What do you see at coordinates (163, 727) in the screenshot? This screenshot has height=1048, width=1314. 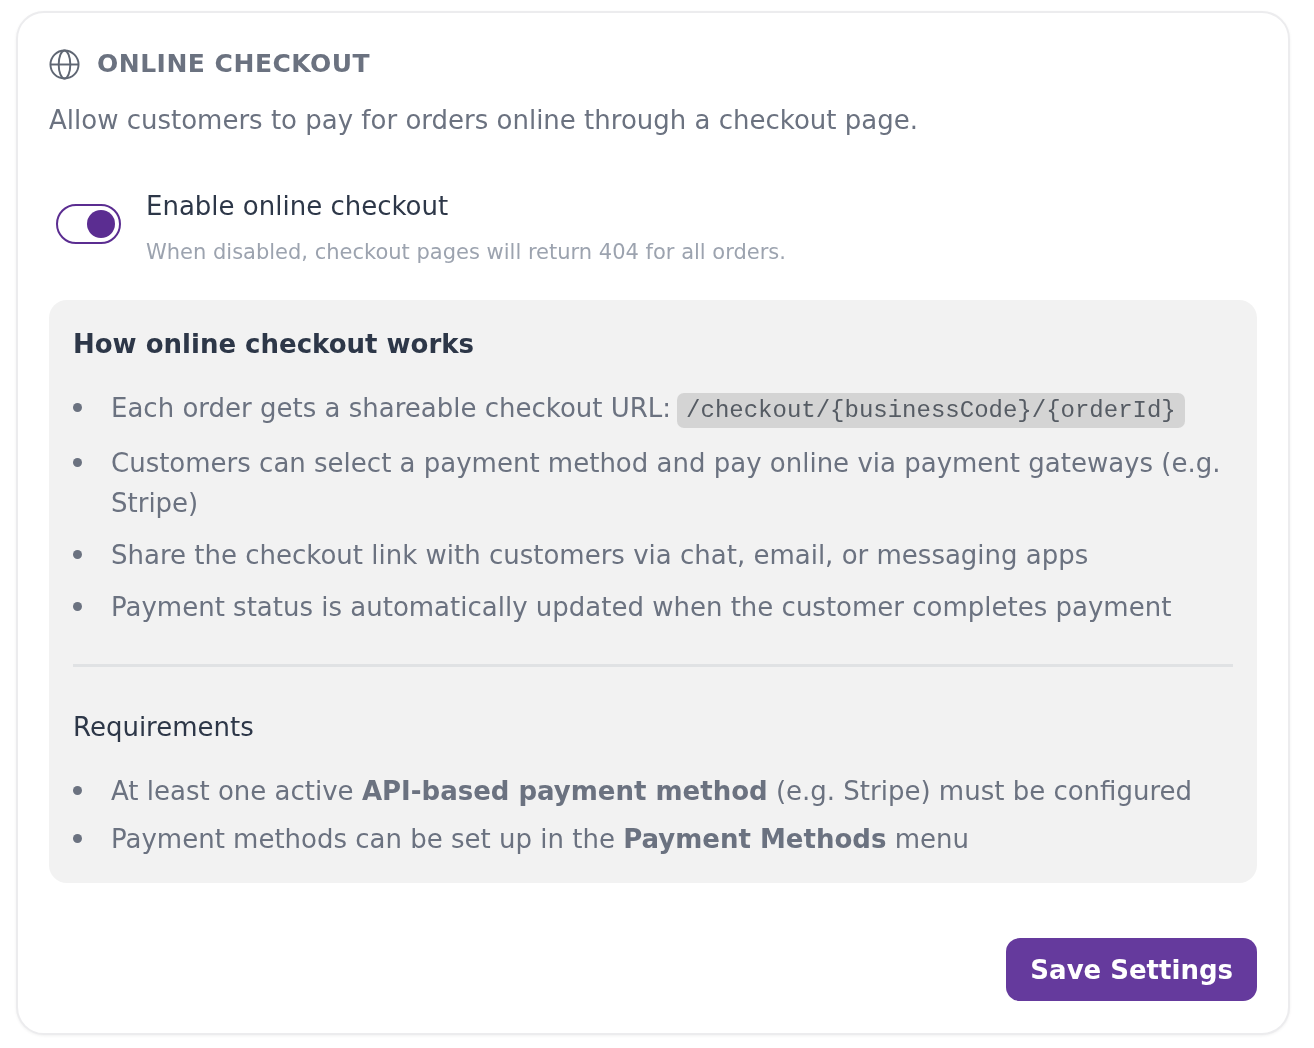 I see `panel-heading: Requirements` at bounding box center [163, 727].